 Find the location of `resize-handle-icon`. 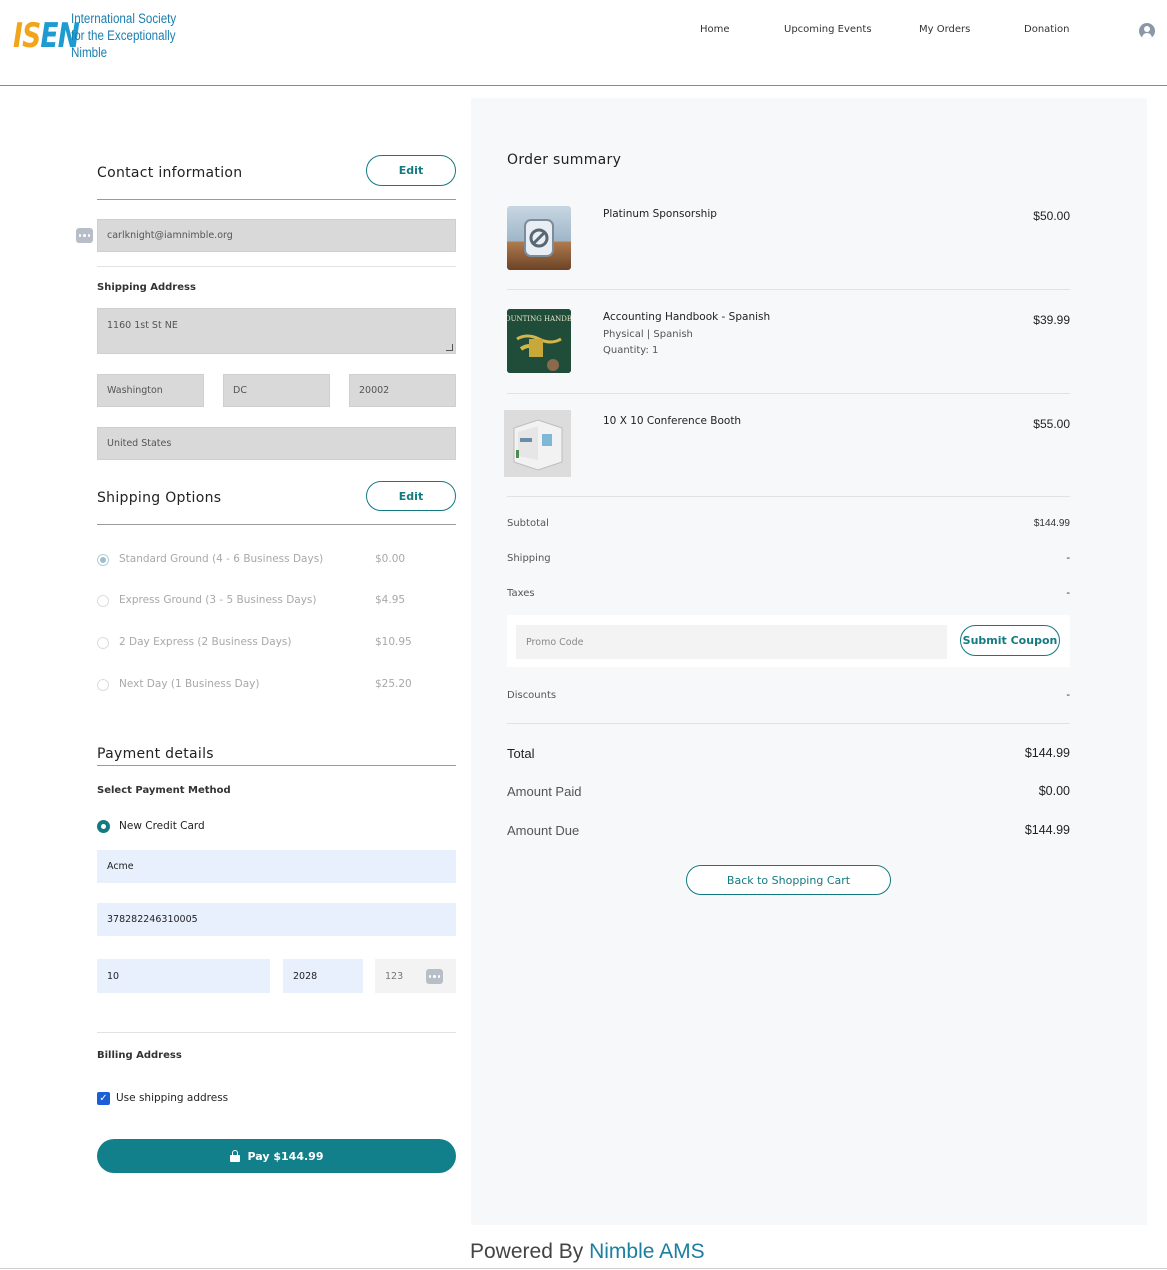

resize-handle-icon is located at coordinates (449, 347).